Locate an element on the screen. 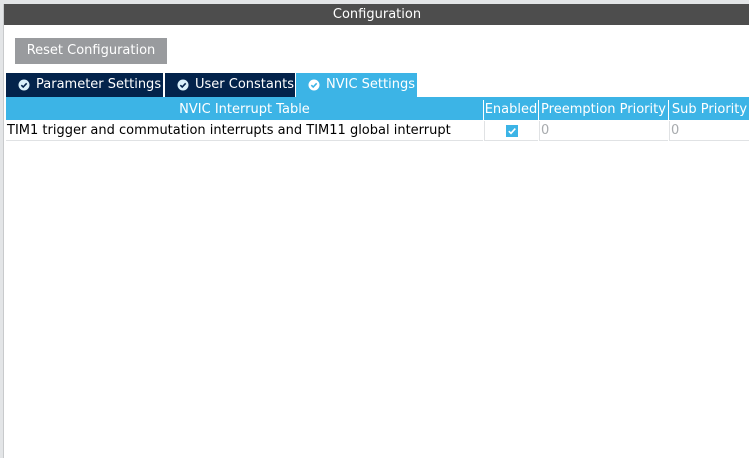 The height and width of the screenshot is (458, 749). column-header-sub-priority: Sub Priority is located at coordinates (709, 110).